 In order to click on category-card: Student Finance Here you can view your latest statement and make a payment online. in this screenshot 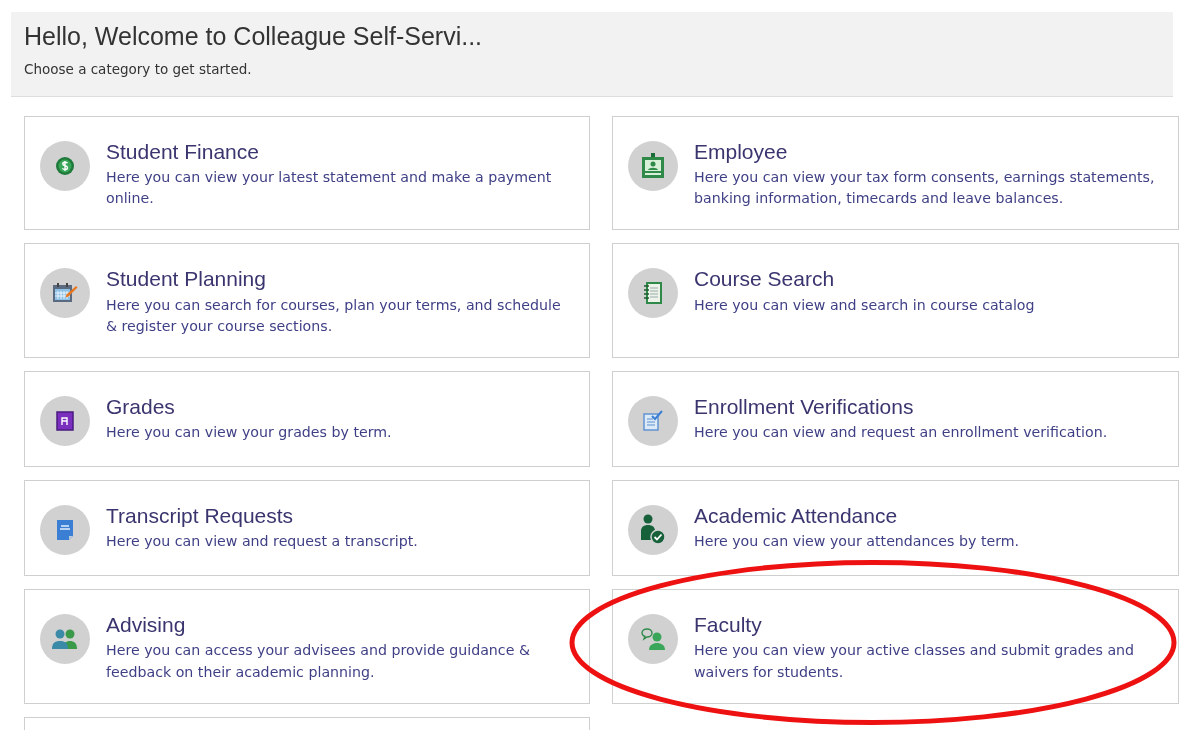, I will do `click(307, 173)`.